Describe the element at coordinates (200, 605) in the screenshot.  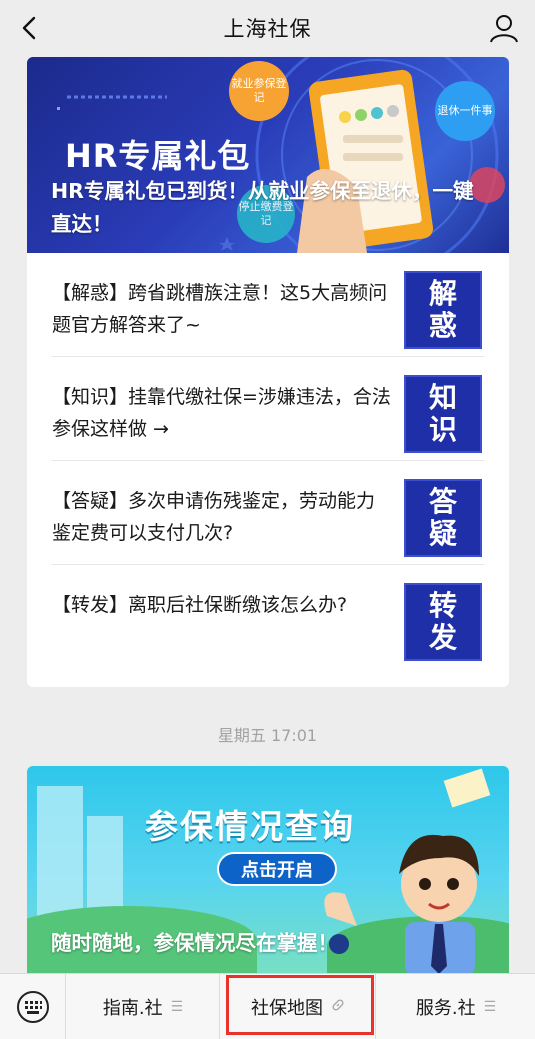
I see `list-item-title: 【转发】离职后社保断缴该怎么办?` at that location.